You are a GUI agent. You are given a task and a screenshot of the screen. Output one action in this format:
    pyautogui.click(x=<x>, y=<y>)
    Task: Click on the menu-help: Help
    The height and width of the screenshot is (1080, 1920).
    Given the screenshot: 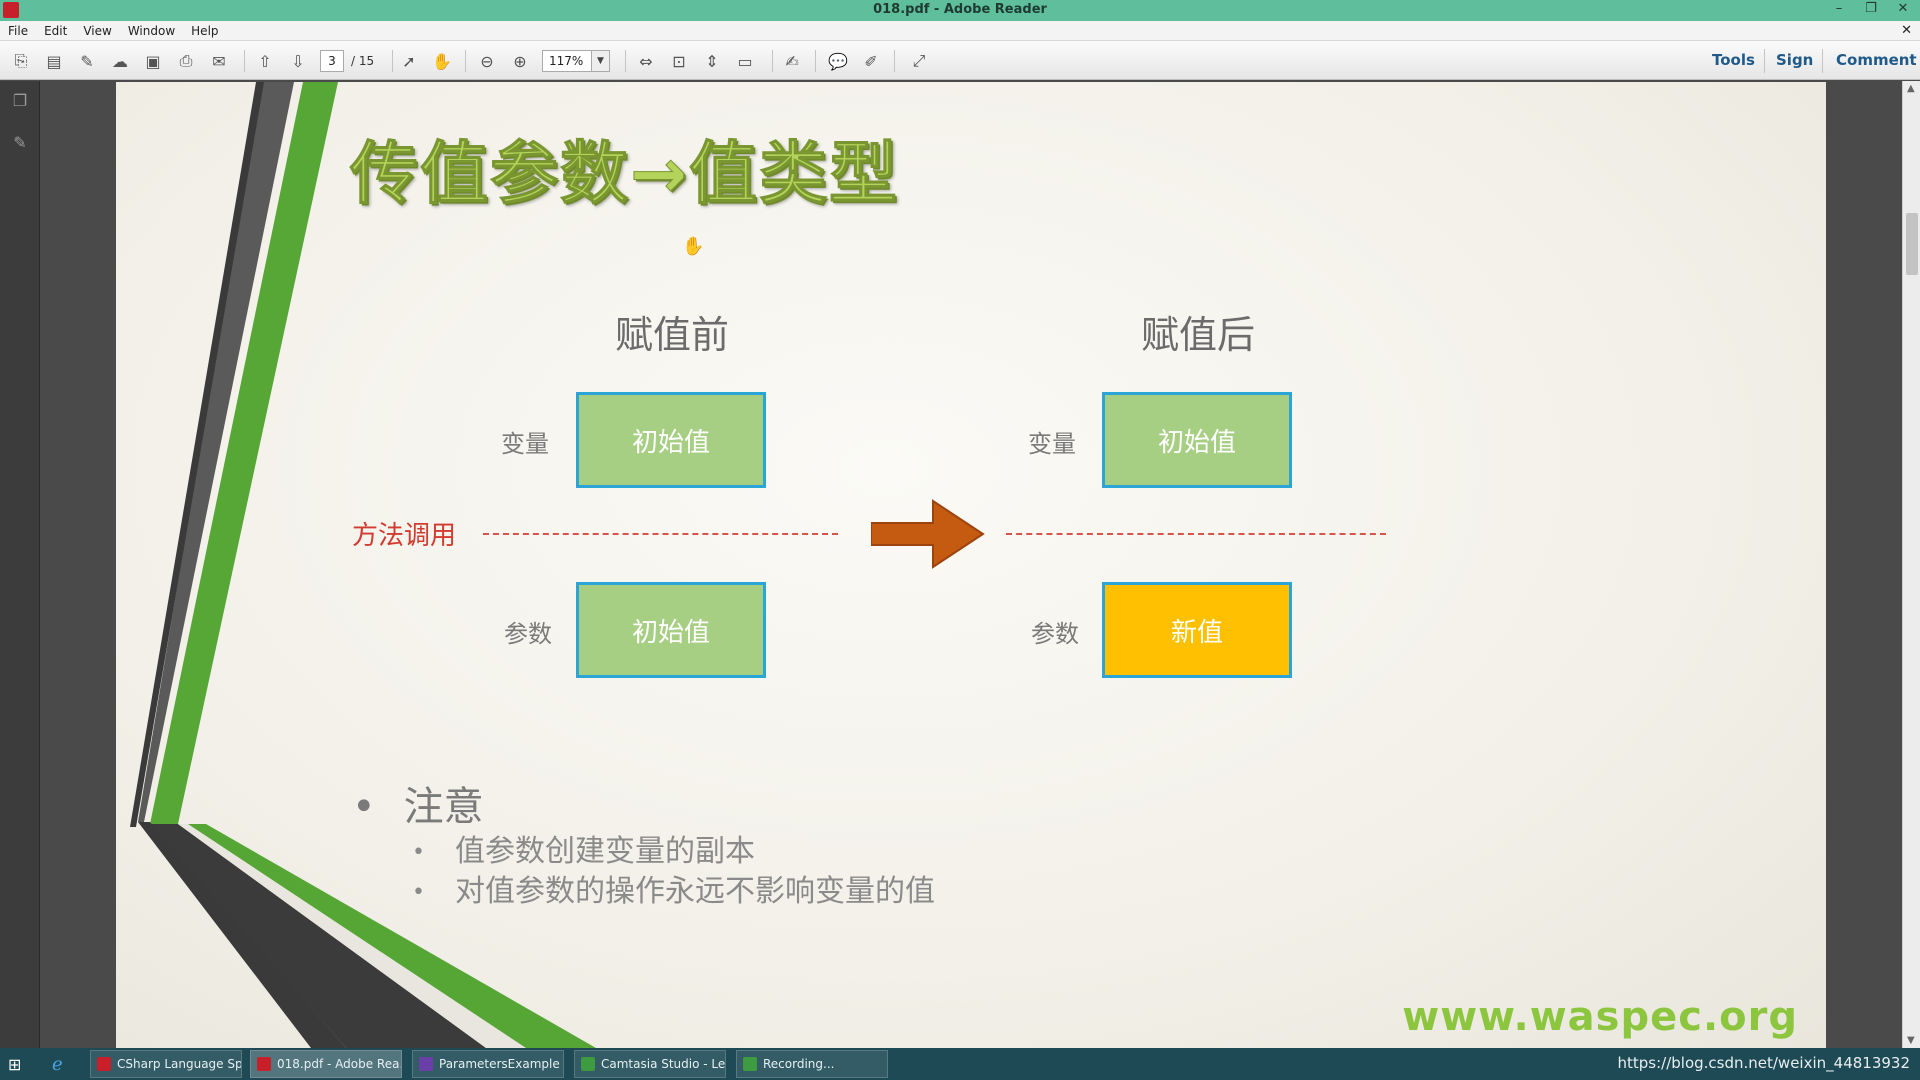 What is the action you would take?
    pyautogui.click(x=204, y=31)
    